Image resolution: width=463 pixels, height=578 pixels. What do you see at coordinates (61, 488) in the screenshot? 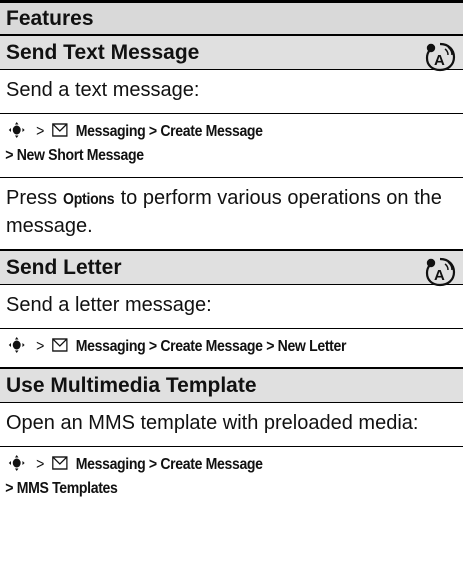
I see `menu-path-continued: > MMS Templates` at bounding box center [61, 488].